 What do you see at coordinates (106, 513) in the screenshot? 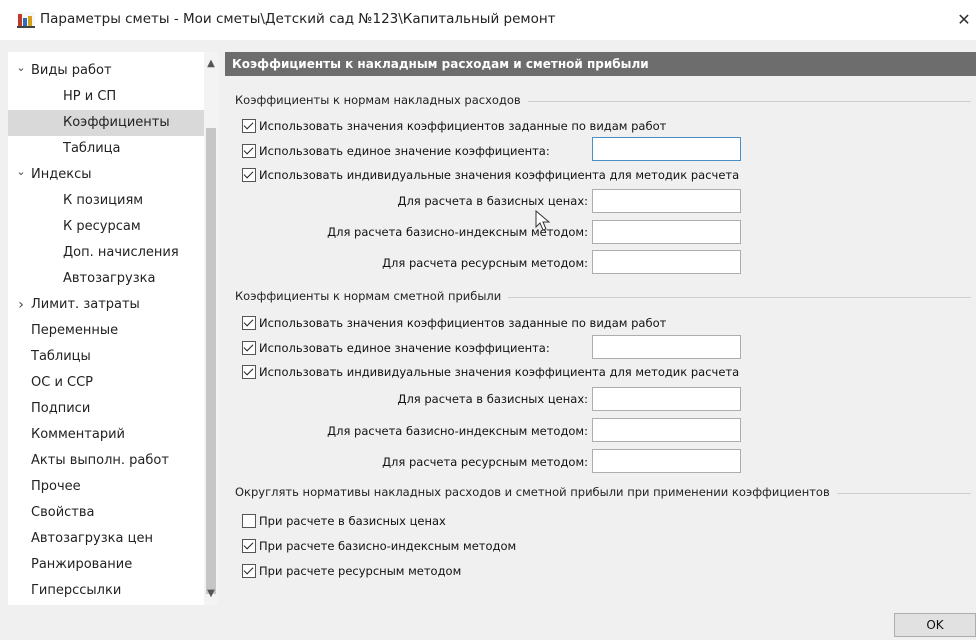
I see `sidebar-item-properties: Свойства` at bounding box center [106, 513].